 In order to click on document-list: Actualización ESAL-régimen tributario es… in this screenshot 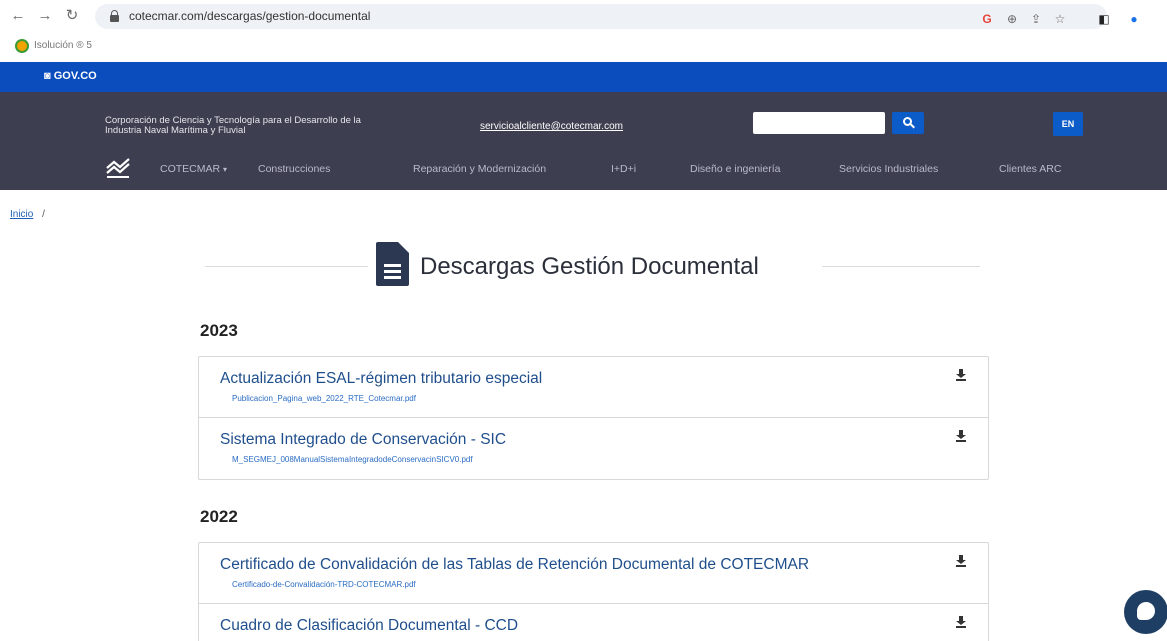, I will do `click(593, 418)`.